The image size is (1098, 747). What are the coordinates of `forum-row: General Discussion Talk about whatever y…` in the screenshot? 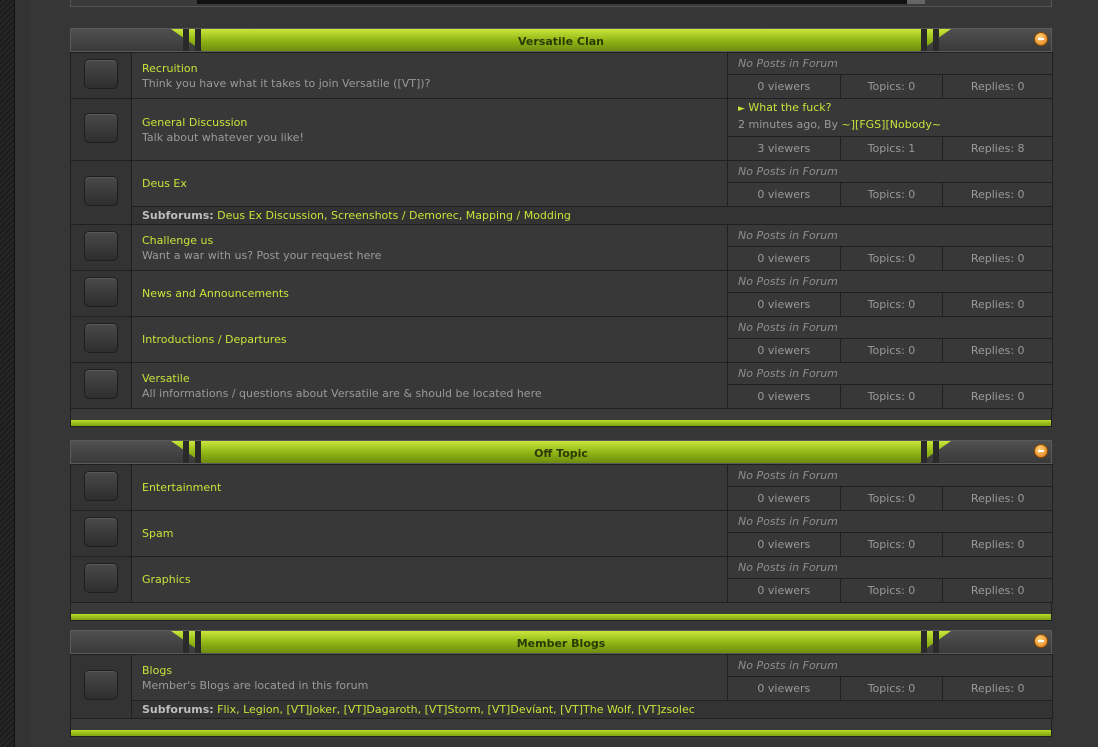 It's located at (561, 129).